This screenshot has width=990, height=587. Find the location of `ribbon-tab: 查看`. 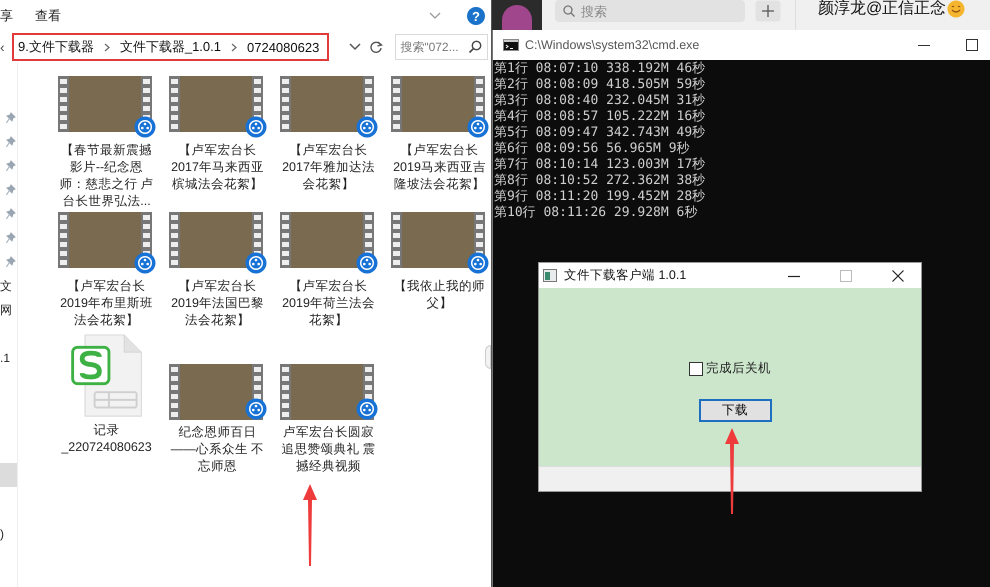

ribbon-tab: 查看 is located at coordinates (48, 16).